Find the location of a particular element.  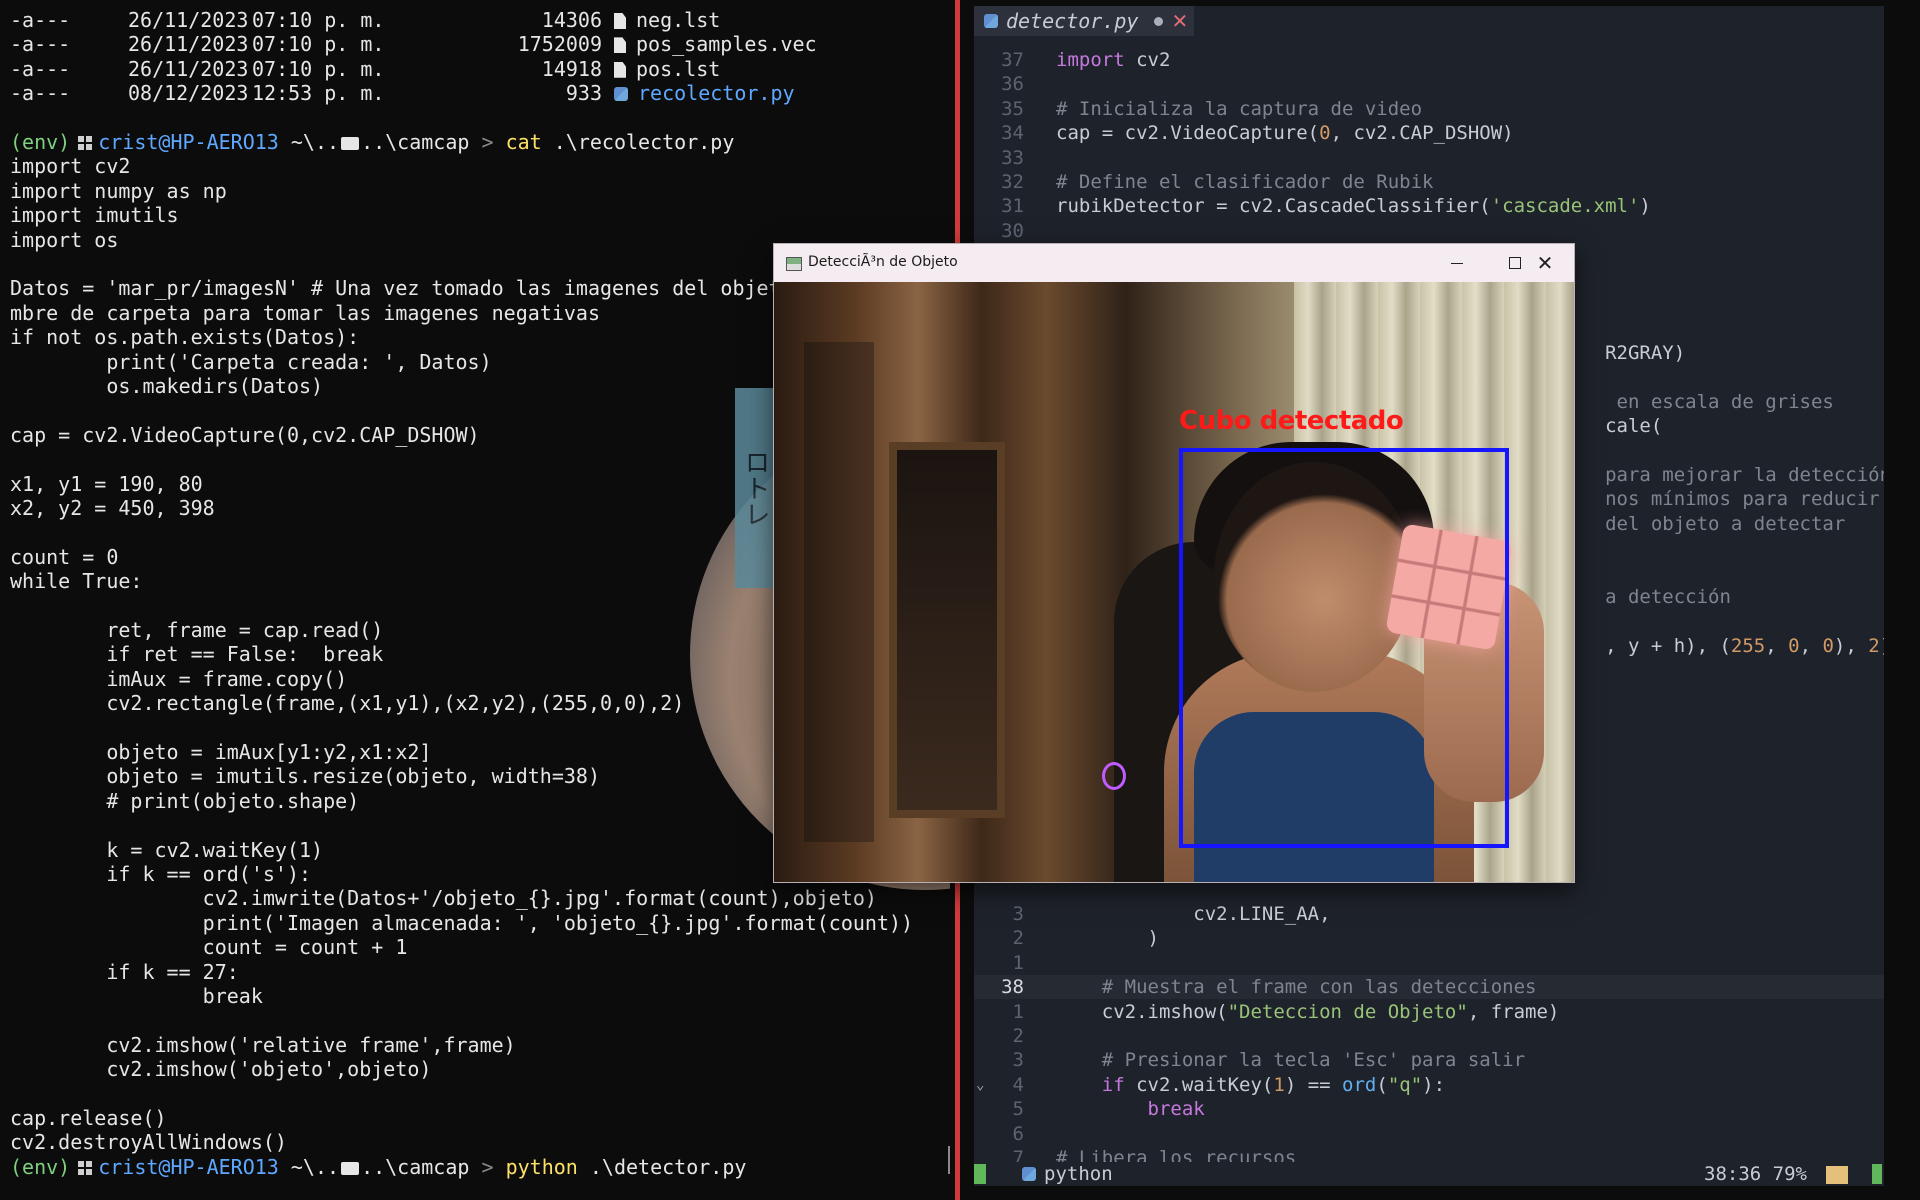

status-line: python 38:36 79% is located at coordinates (1429, 1174).